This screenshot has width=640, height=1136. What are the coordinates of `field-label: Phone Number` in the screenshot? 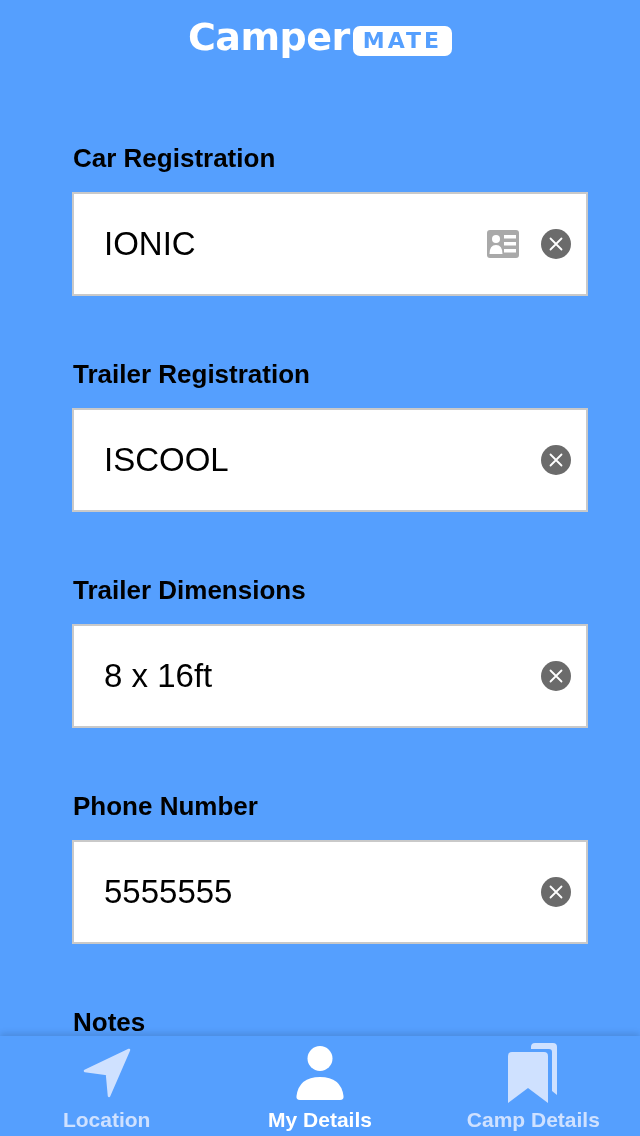 It's located at (166, 806).